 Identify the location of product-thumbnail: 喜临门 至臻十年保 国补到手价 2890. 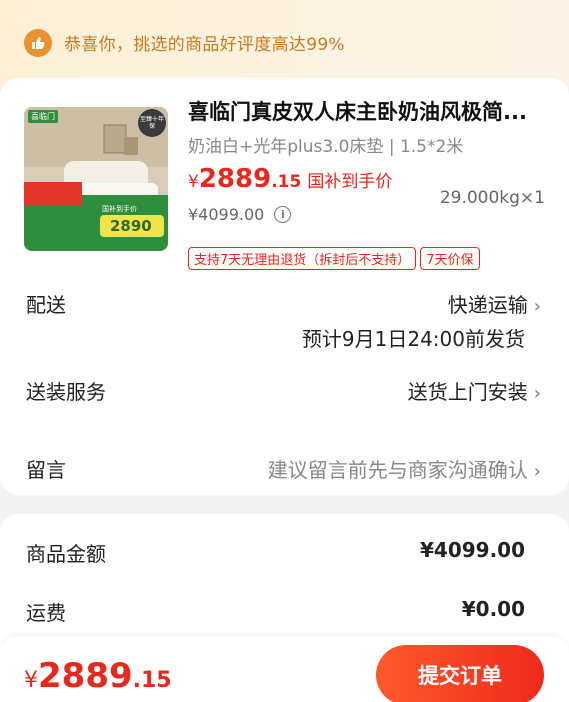
(96, 179).